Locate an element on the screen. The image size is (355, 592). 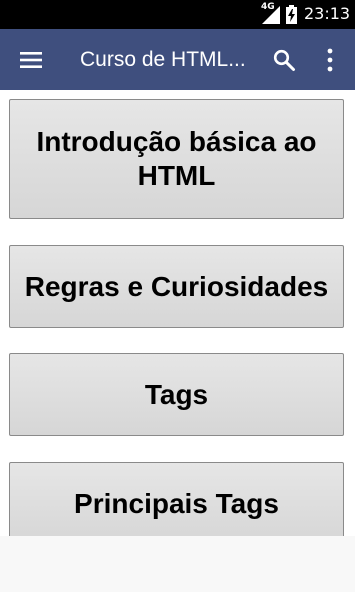
status-time: 23:13 is located at coordinates (327, 13).